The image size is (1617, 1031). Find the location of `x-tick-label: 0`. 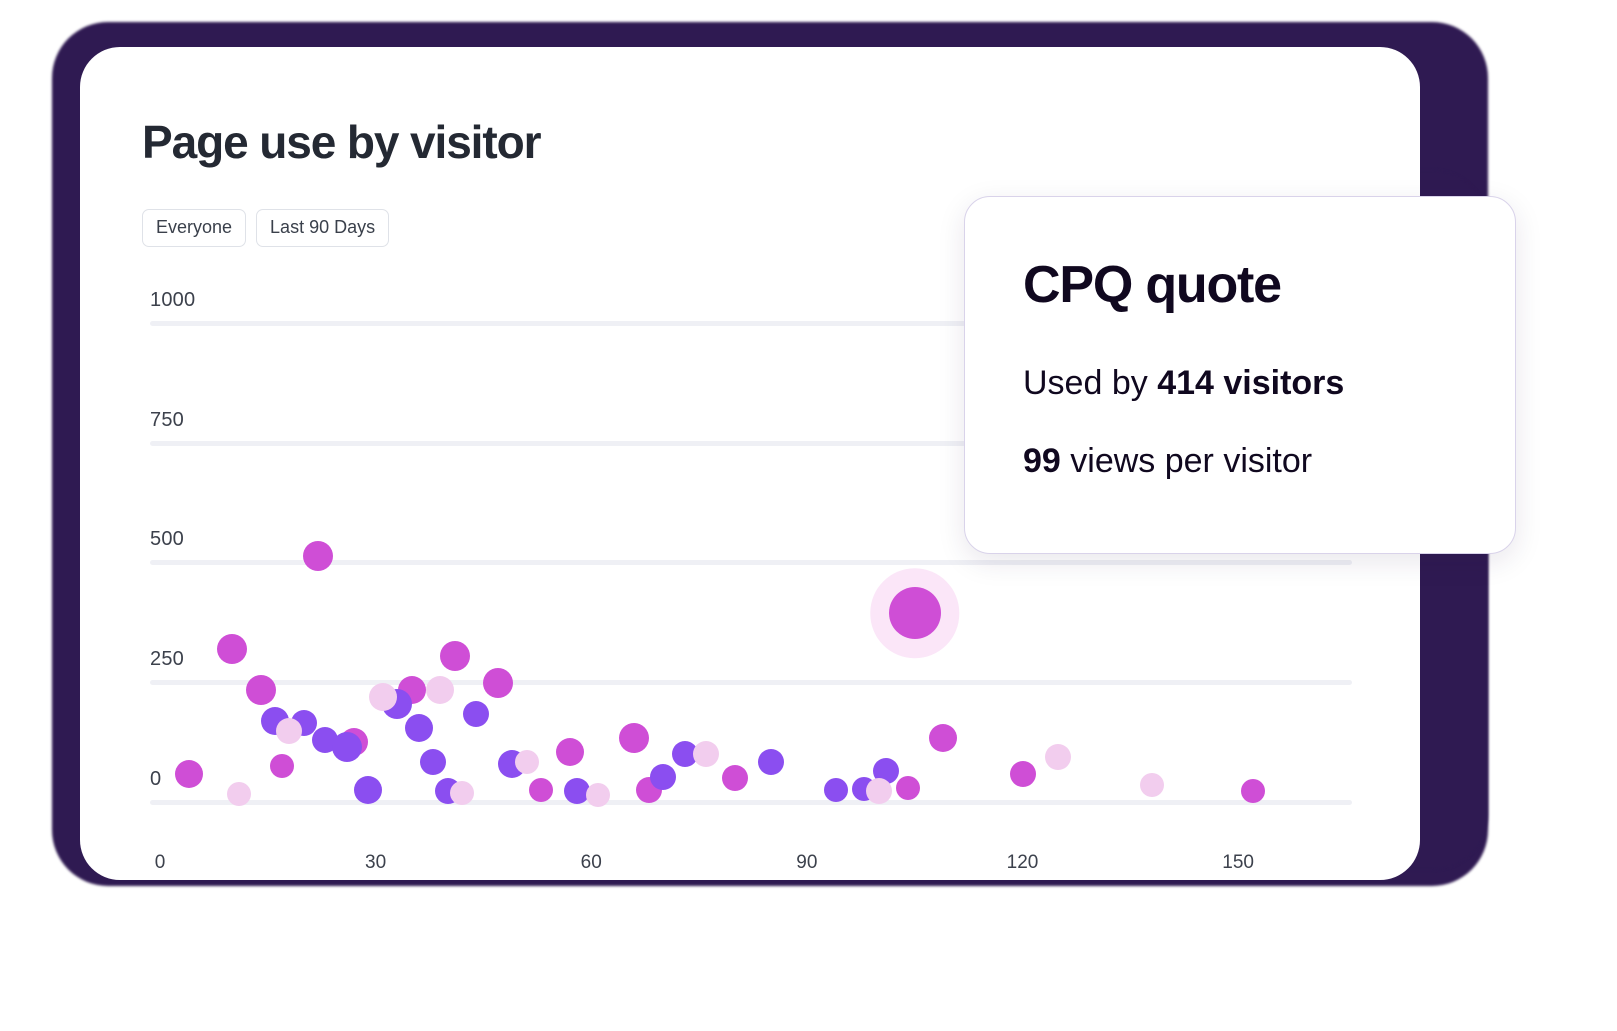

x-tick-label: 0 is located at coordinates (160, 862).